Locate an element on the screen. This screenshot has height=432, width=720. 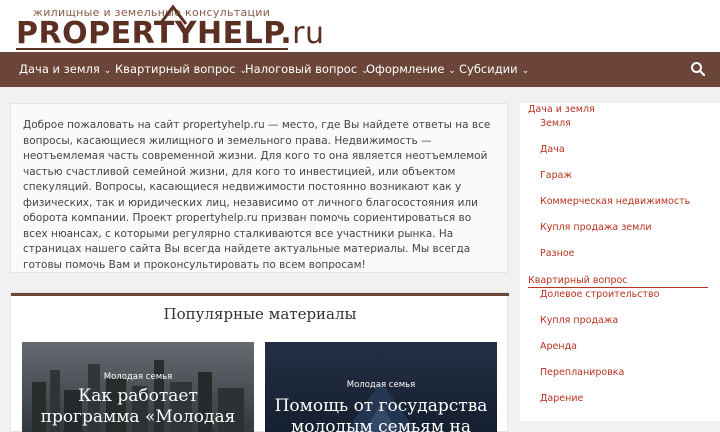
sidebar-divider is located at coordinates (618, 287).